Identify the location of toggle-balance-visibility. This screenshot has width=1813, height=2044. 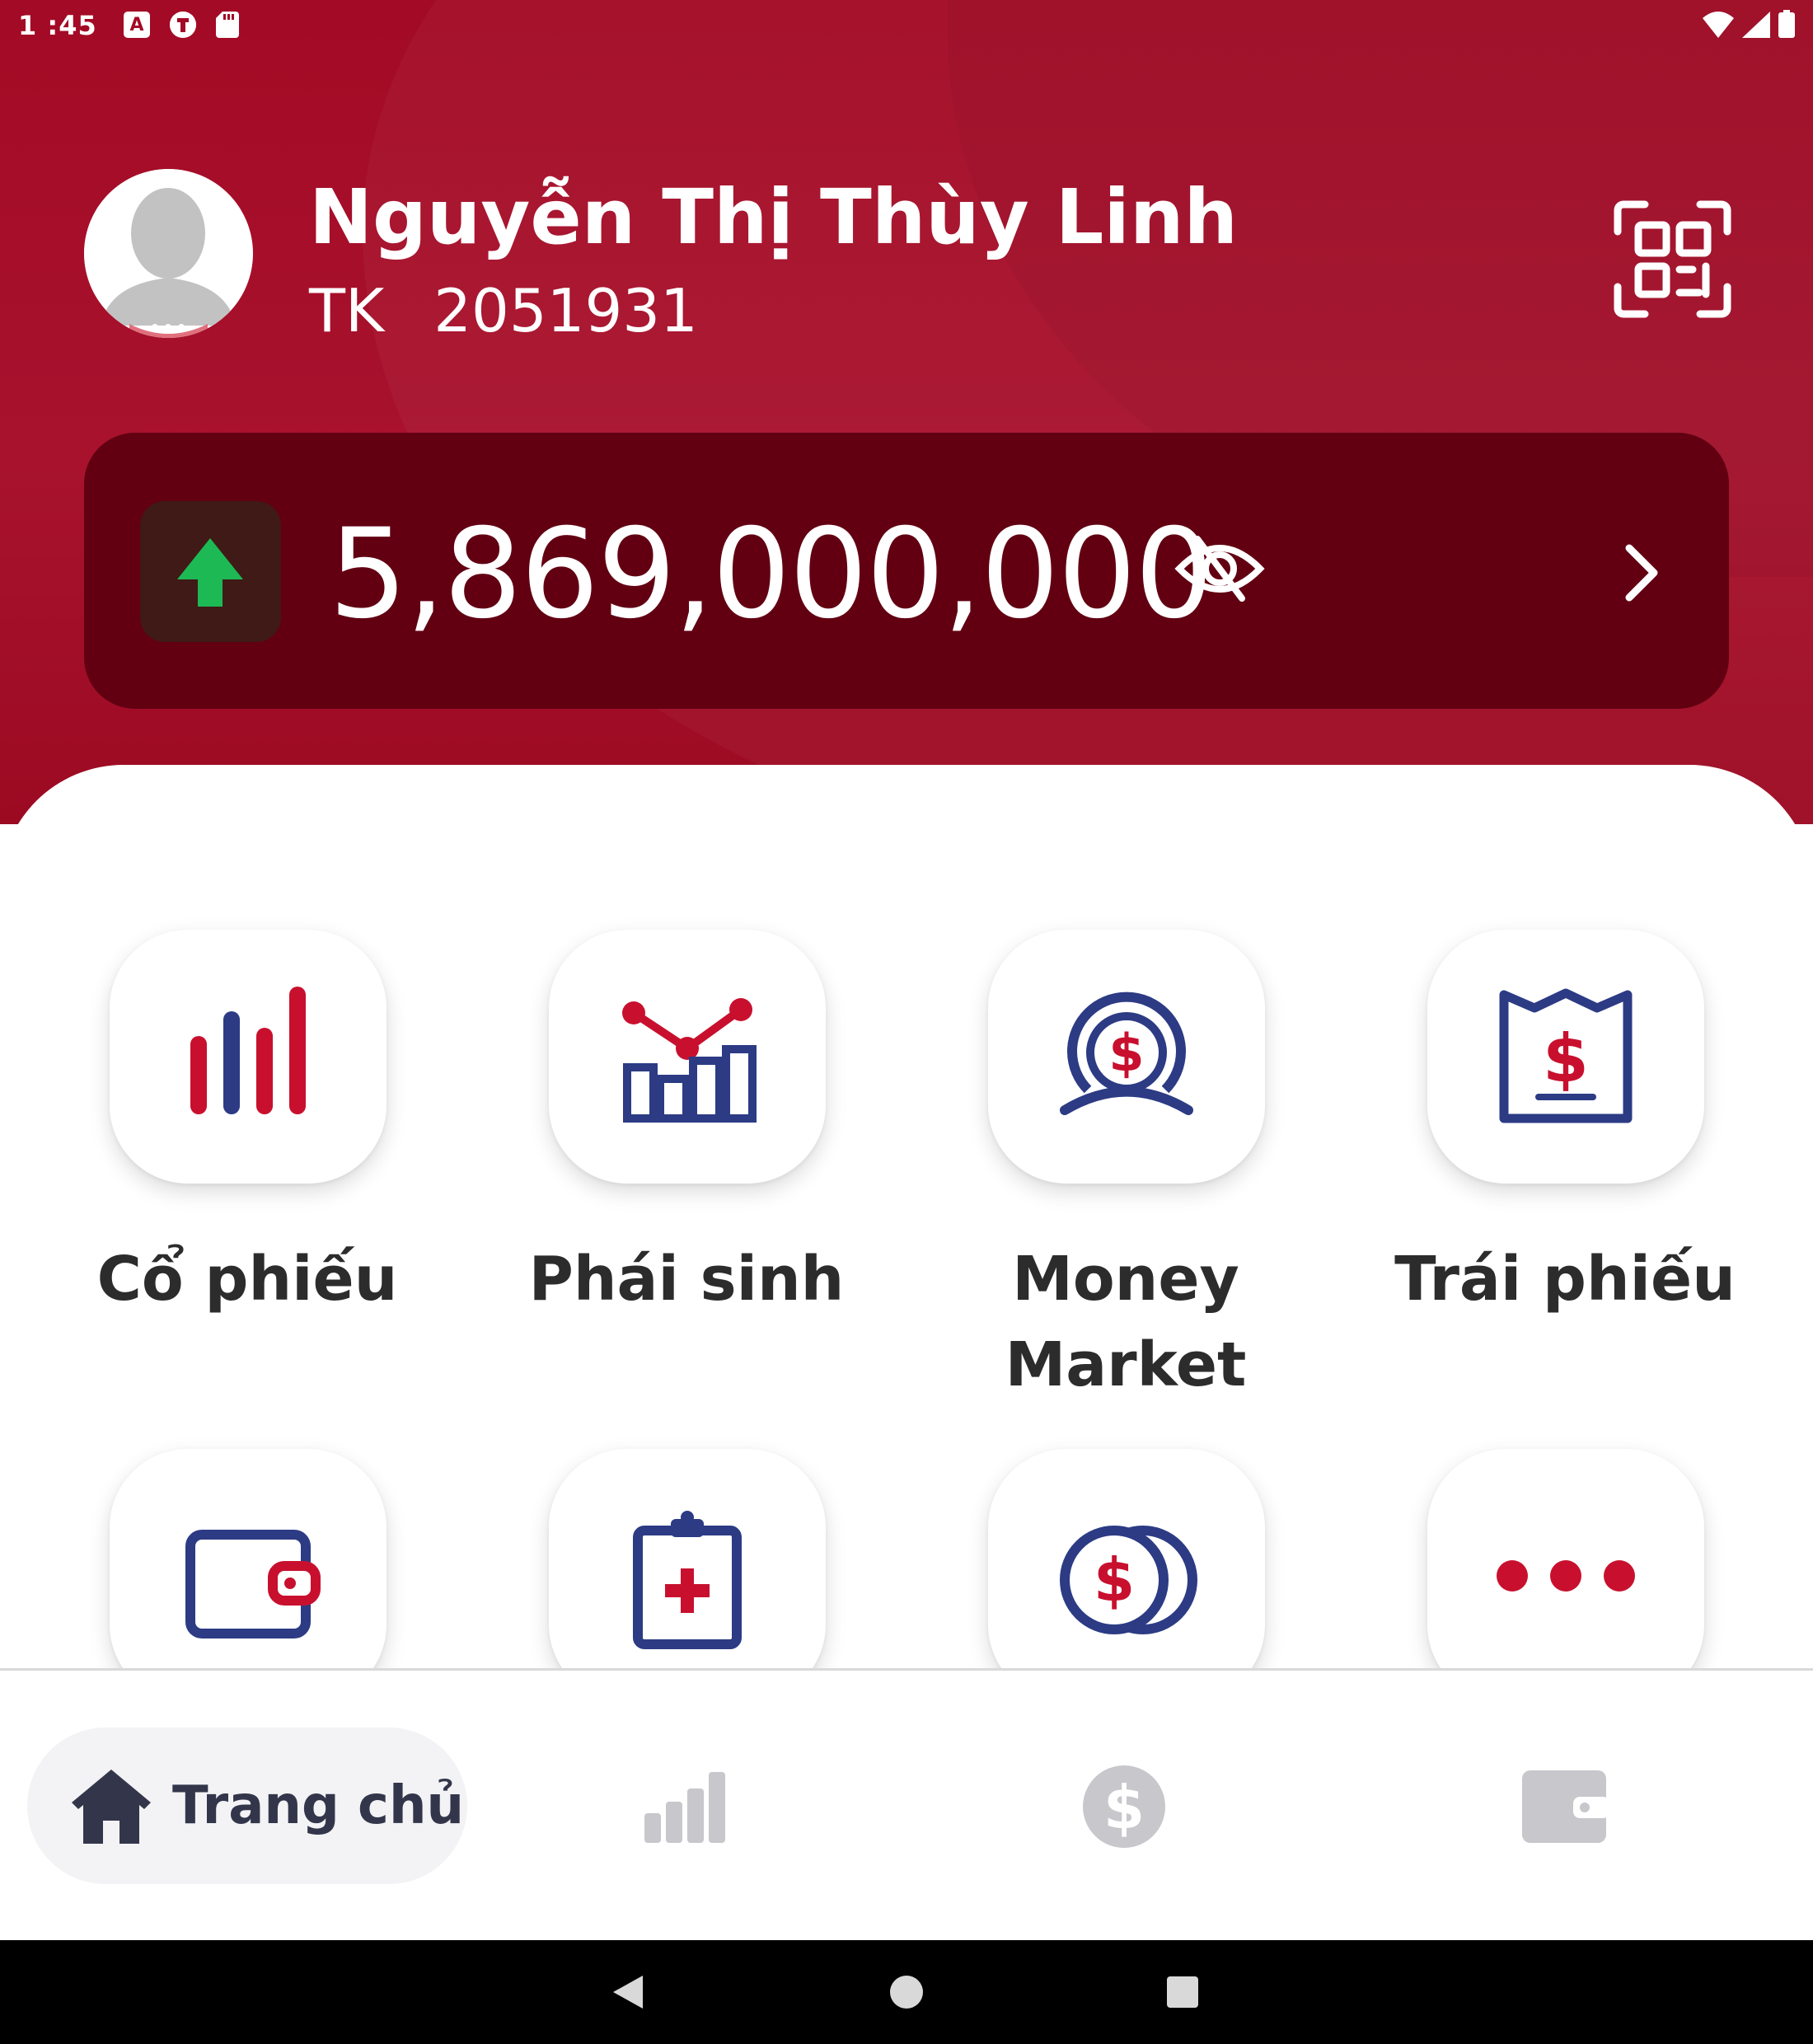
(1219, 568).